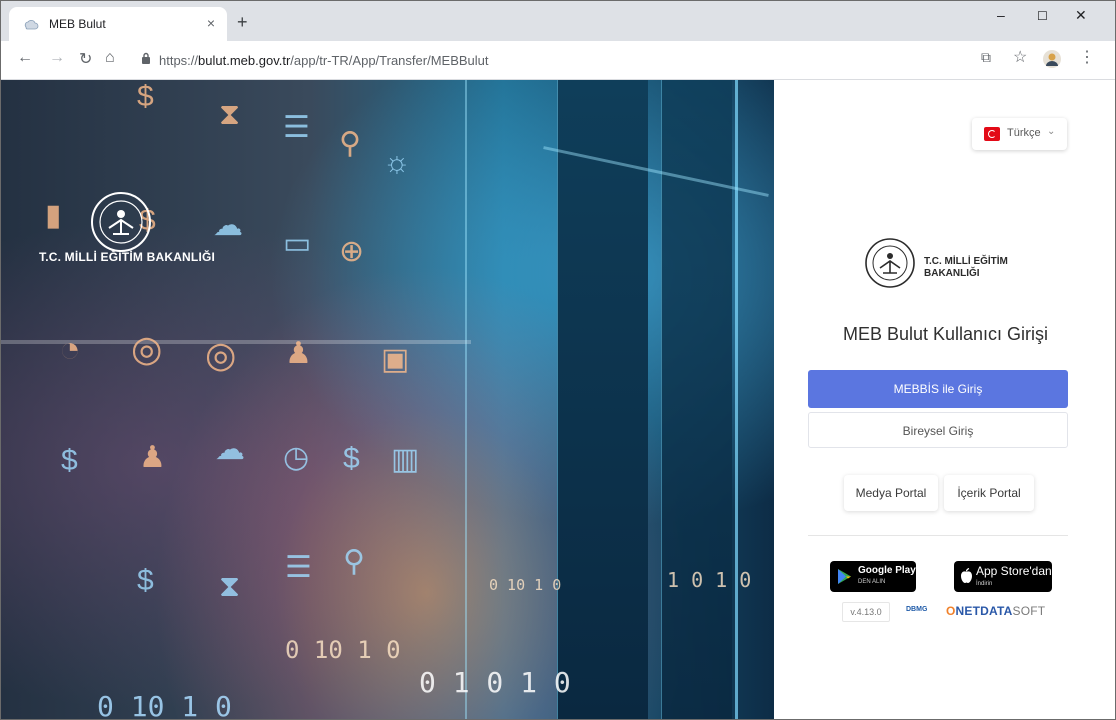  What do you see at coordinates (951, 611) in the screenshot?
I see `netdatasoft-o: O` at bounding box center [951, 611].